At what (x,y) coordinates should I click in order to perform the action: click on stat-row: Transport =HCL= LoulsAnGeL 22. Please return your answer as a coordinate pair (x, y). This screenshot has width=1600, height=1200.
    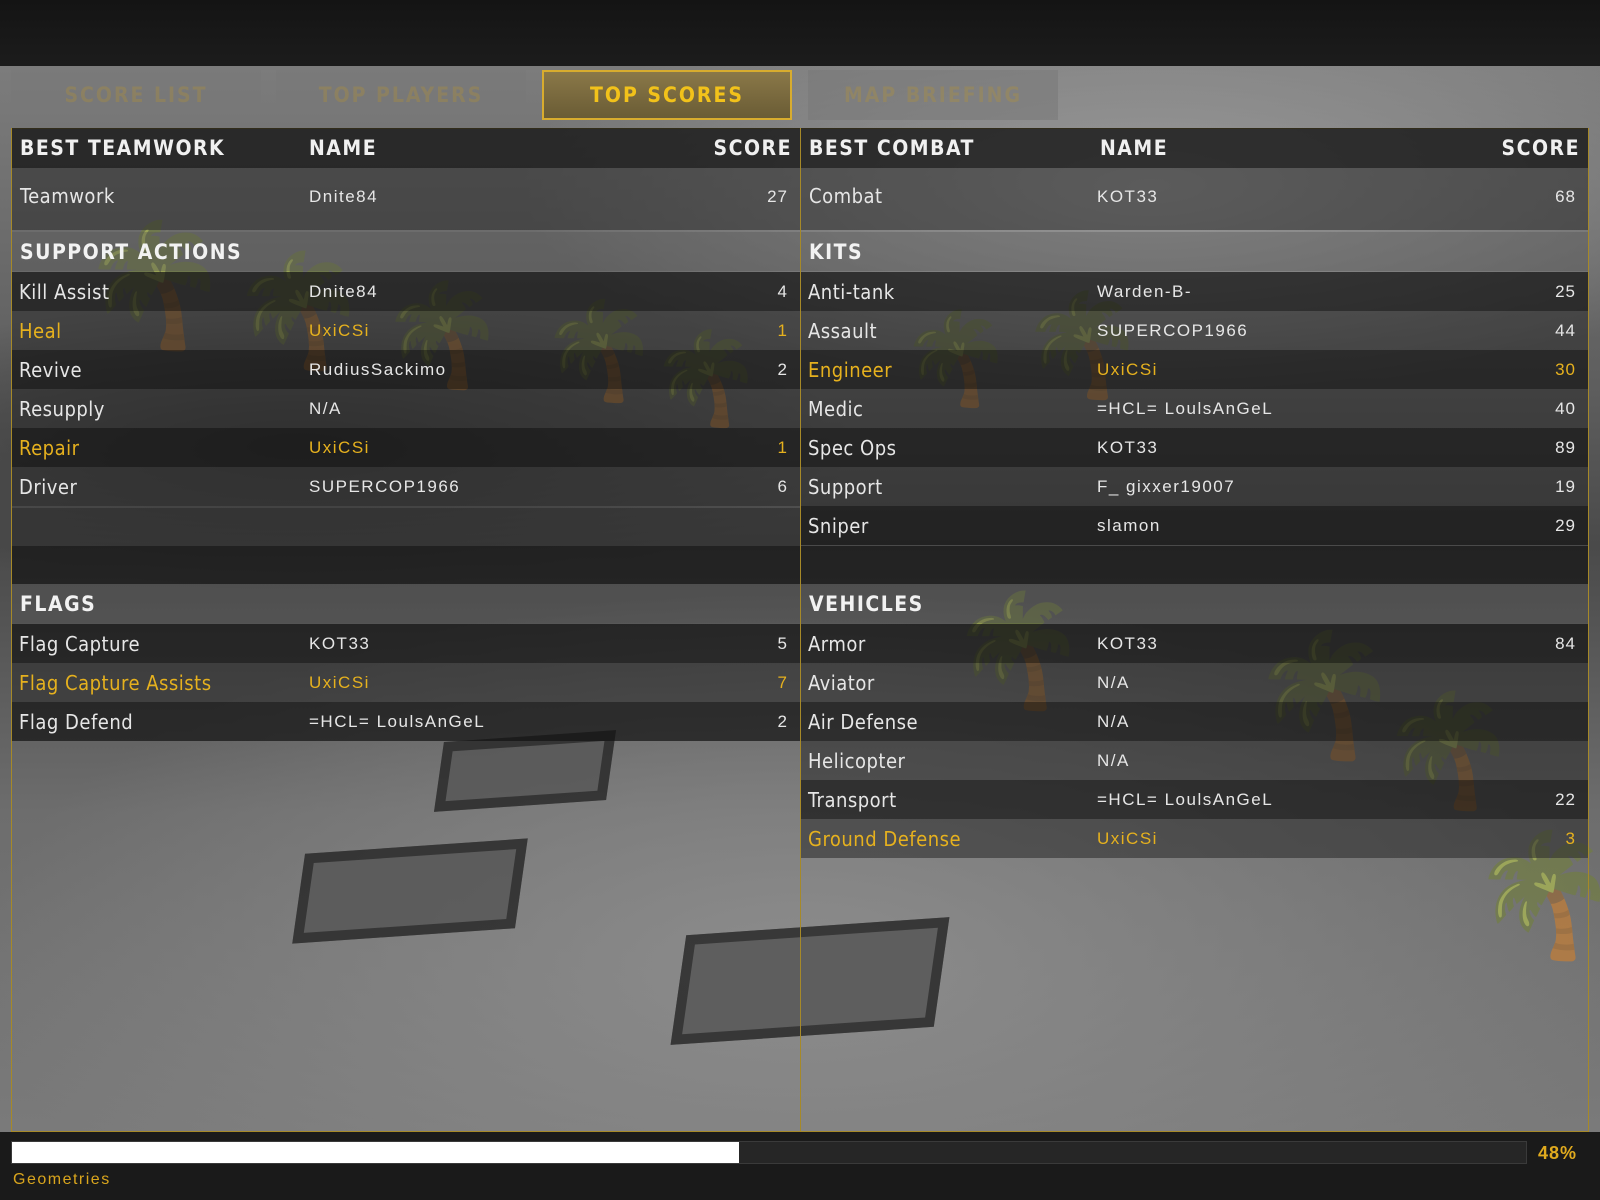
    Looking at the image, I should click on (1194, 799).